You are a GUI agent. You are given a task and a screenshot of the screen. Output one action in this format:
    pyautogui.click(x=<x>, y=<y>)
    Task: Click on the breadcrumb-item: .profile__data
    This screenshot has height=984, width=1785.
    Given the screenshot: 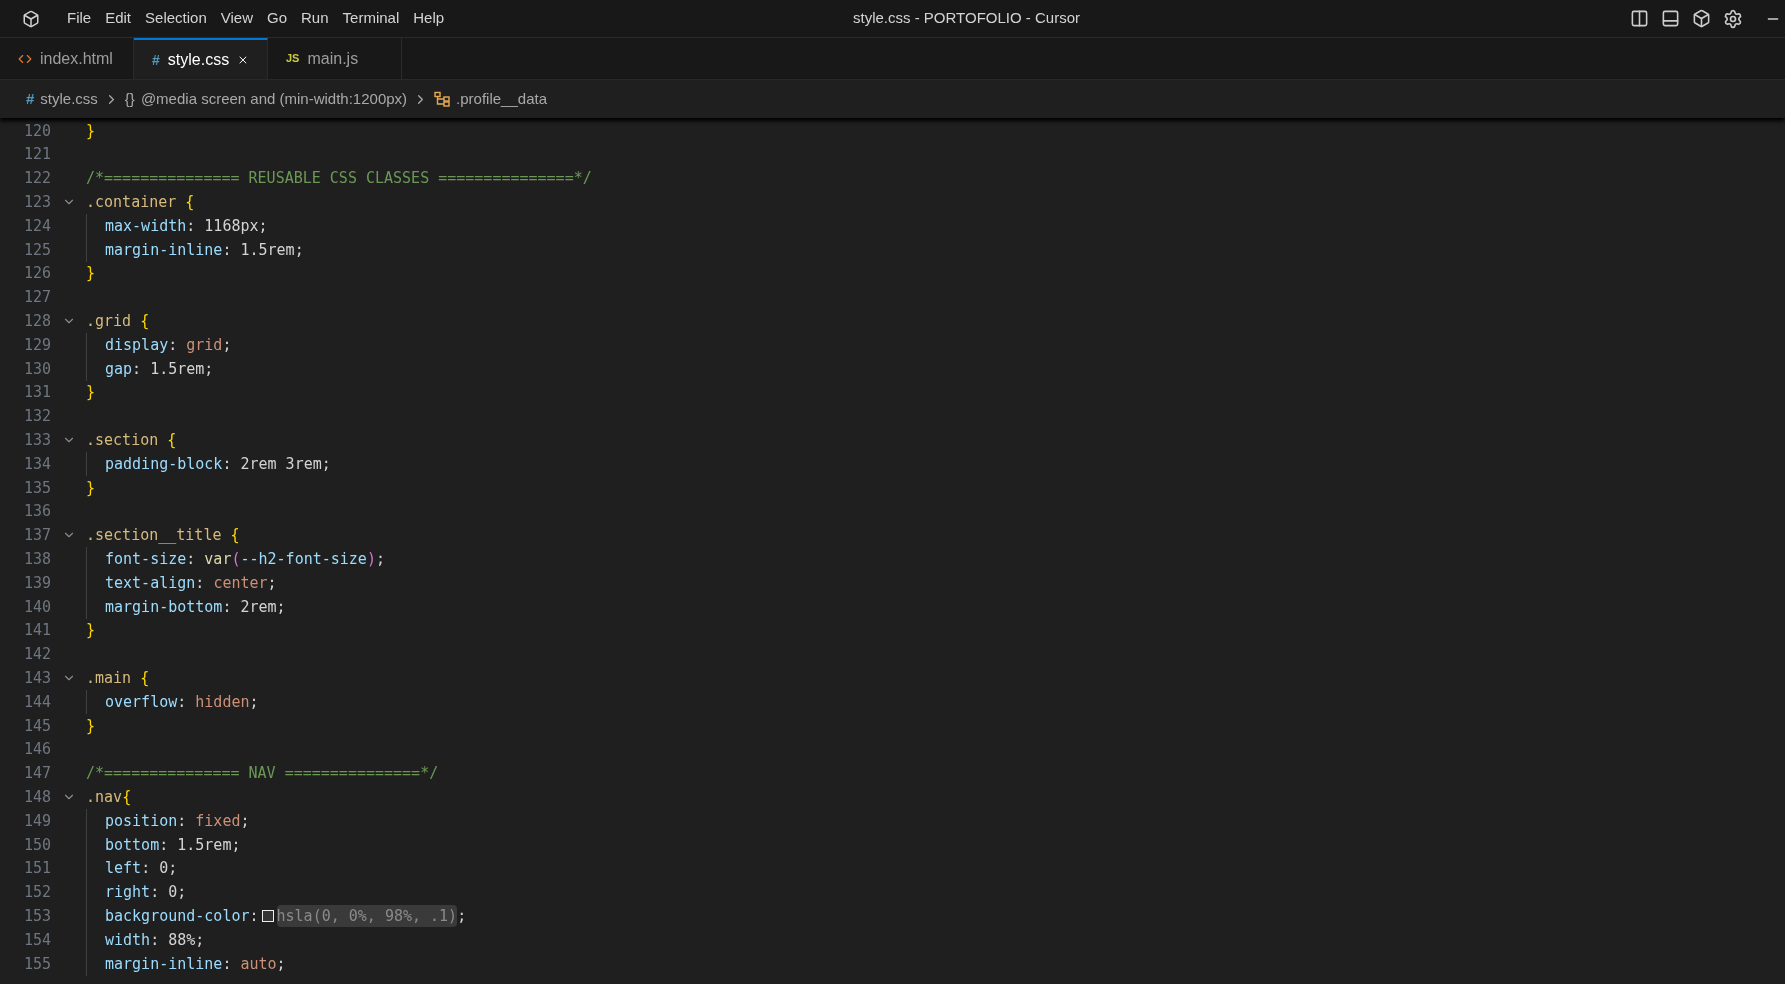 What is the action you would take?
    pyautogui.click(x=501, y=99)
    